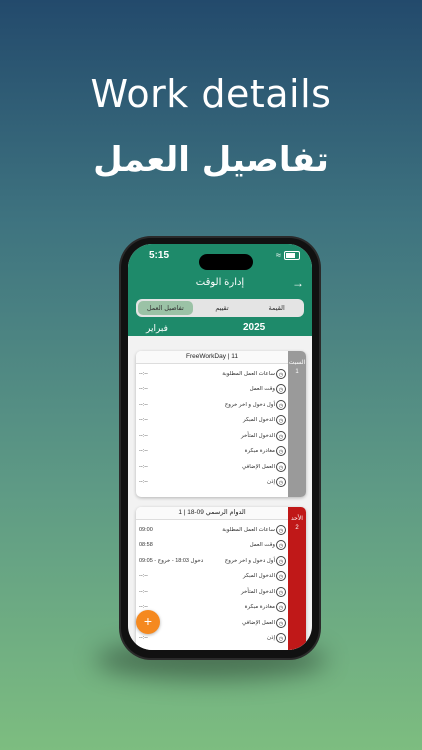 This screenshot has width=422, height=750. I want to click on headline-arabic: تفاصيل العمل, so click(211, 160).